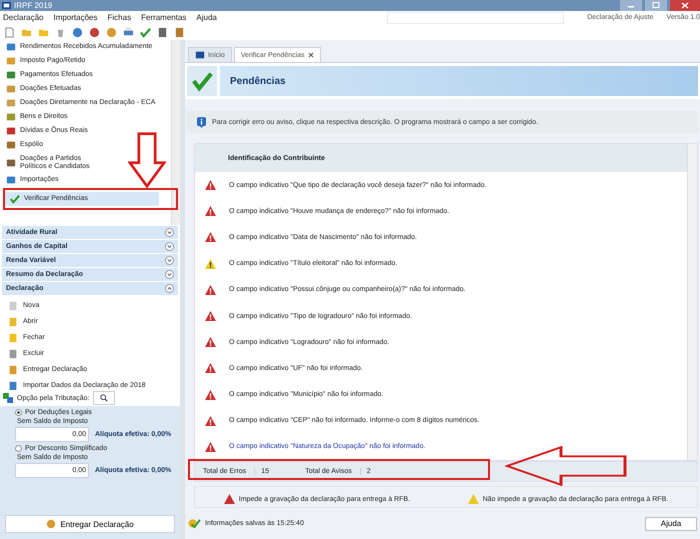 This screenshot has height=539, width=700. I want to click on submit-button: Entregar Declaração, so click(90, 524).